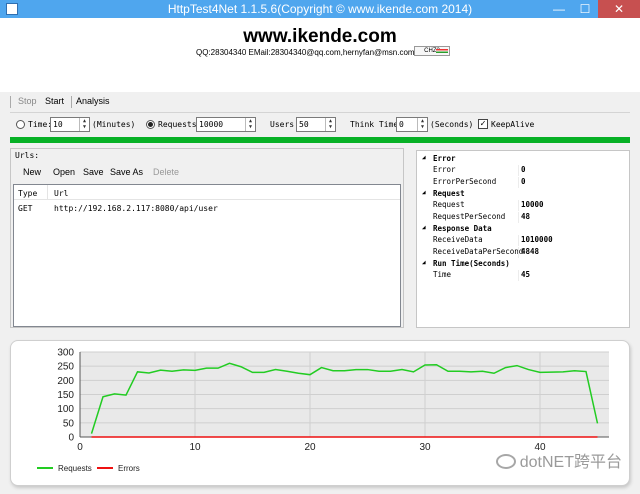  I want to click on category-label: Error, so click(444, 158).